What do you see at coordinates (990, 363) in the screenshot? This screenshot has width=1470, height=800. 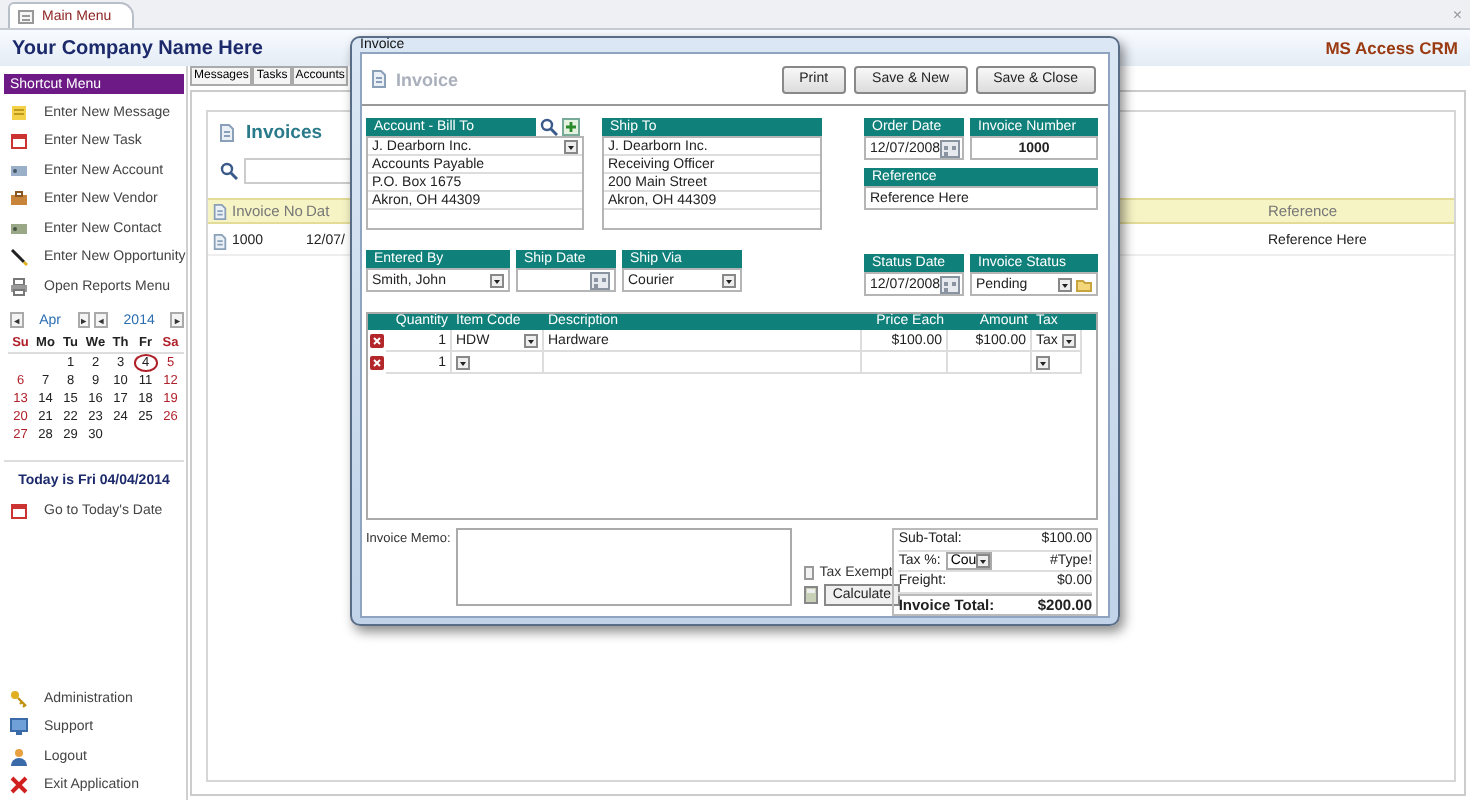 I see `amount-field` at bounding box center [990, 363].